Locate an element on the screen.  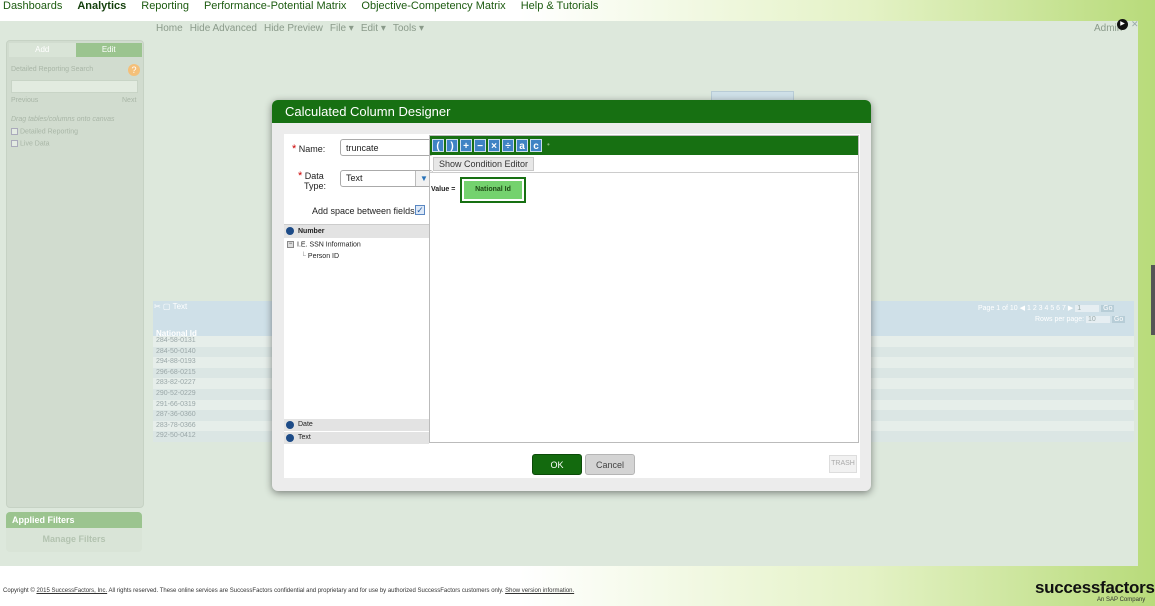
rows-go-button: Go is located at coordinates (1118, 319).